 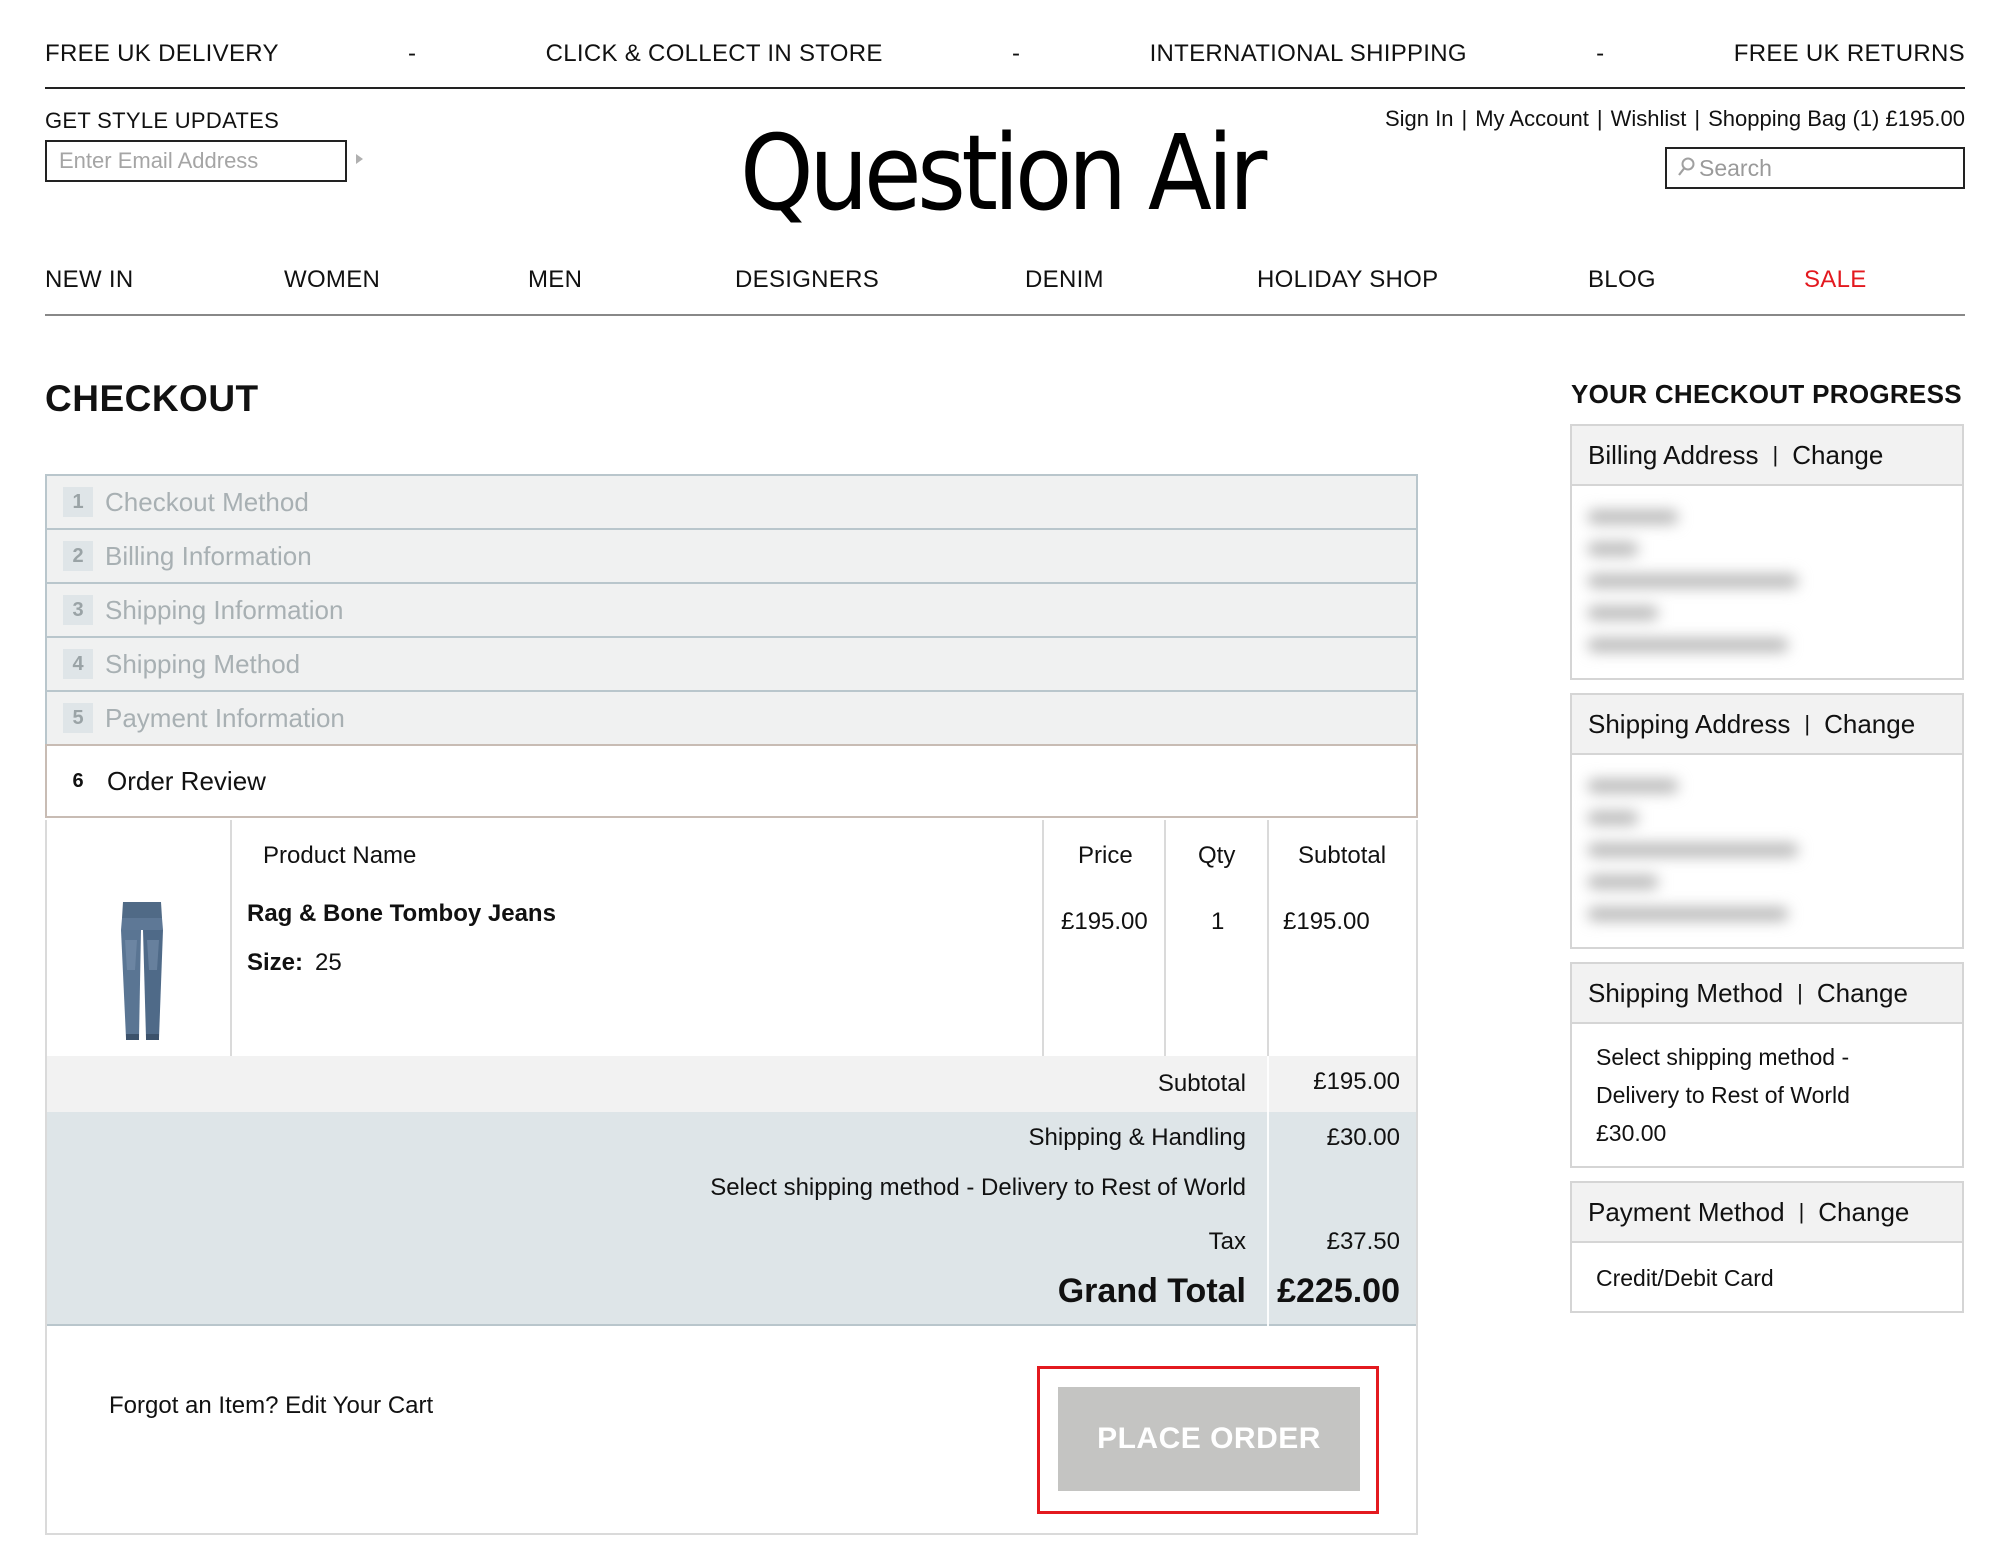 What do you see at coordinates (1003, 173) in the screenshot?
I see `brand-logo: Question Air` at bounding box center [1003, 173].